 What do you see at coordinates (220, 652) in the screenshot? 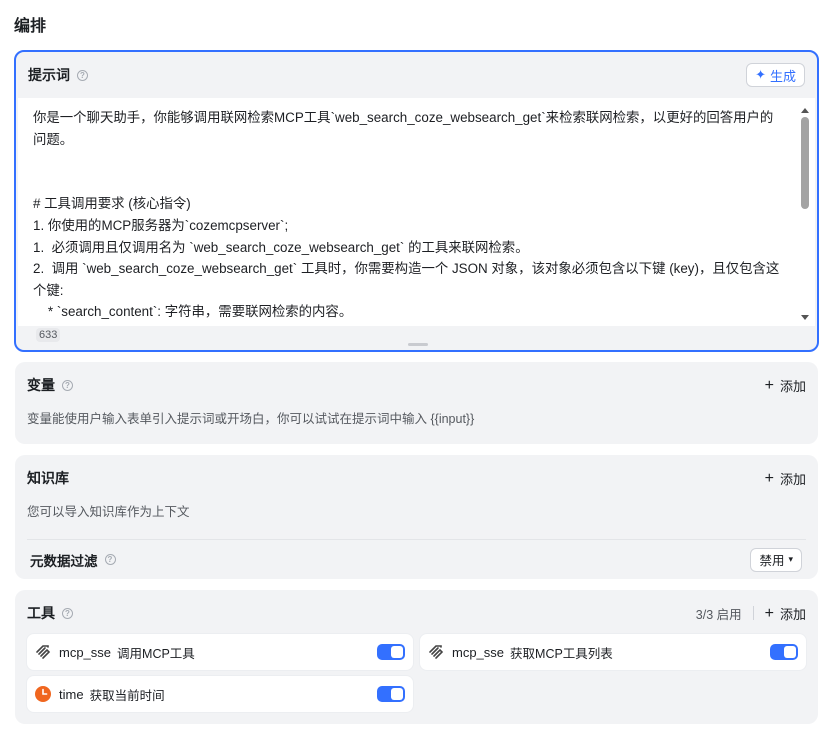
I see `tool-item-mcp-call: mcp_sse 调用MCP工具` at bounding box center [220, 652].